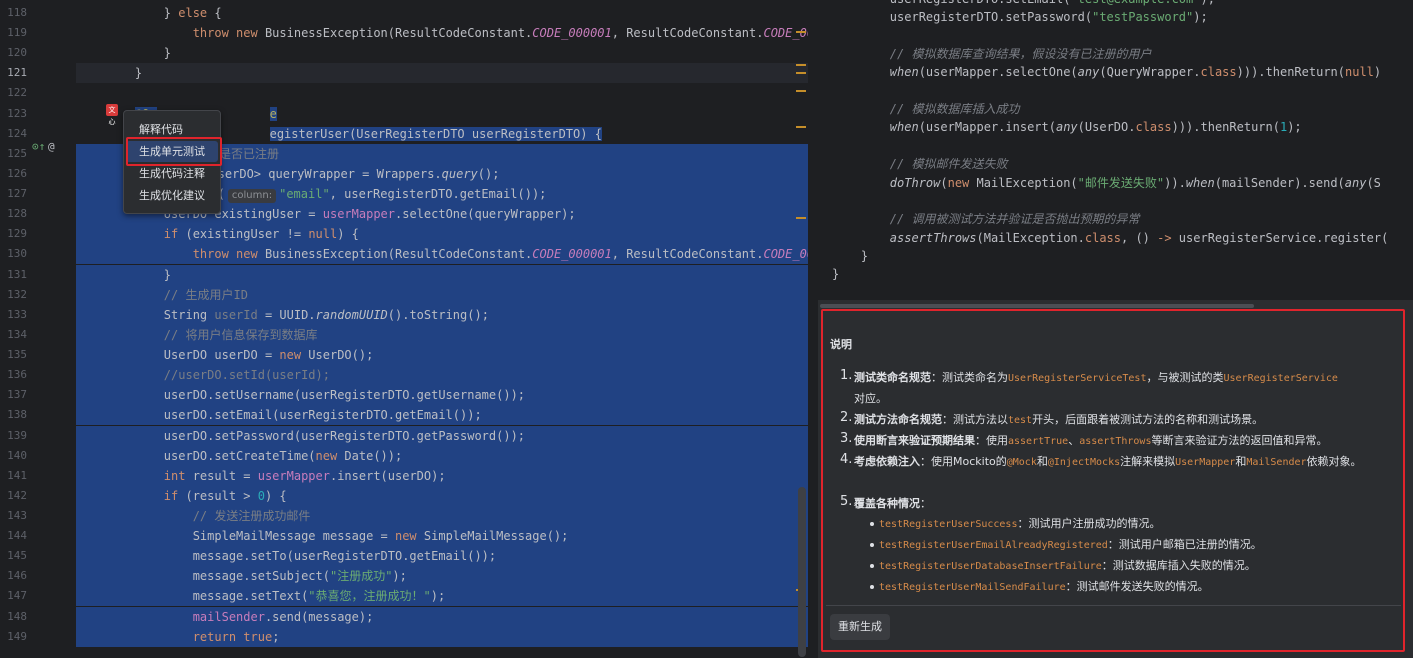 The image size is (1413, 658). Describe the element at coordinates (1042, 461) in the screenshot. I see `item-text: 和` at that location.